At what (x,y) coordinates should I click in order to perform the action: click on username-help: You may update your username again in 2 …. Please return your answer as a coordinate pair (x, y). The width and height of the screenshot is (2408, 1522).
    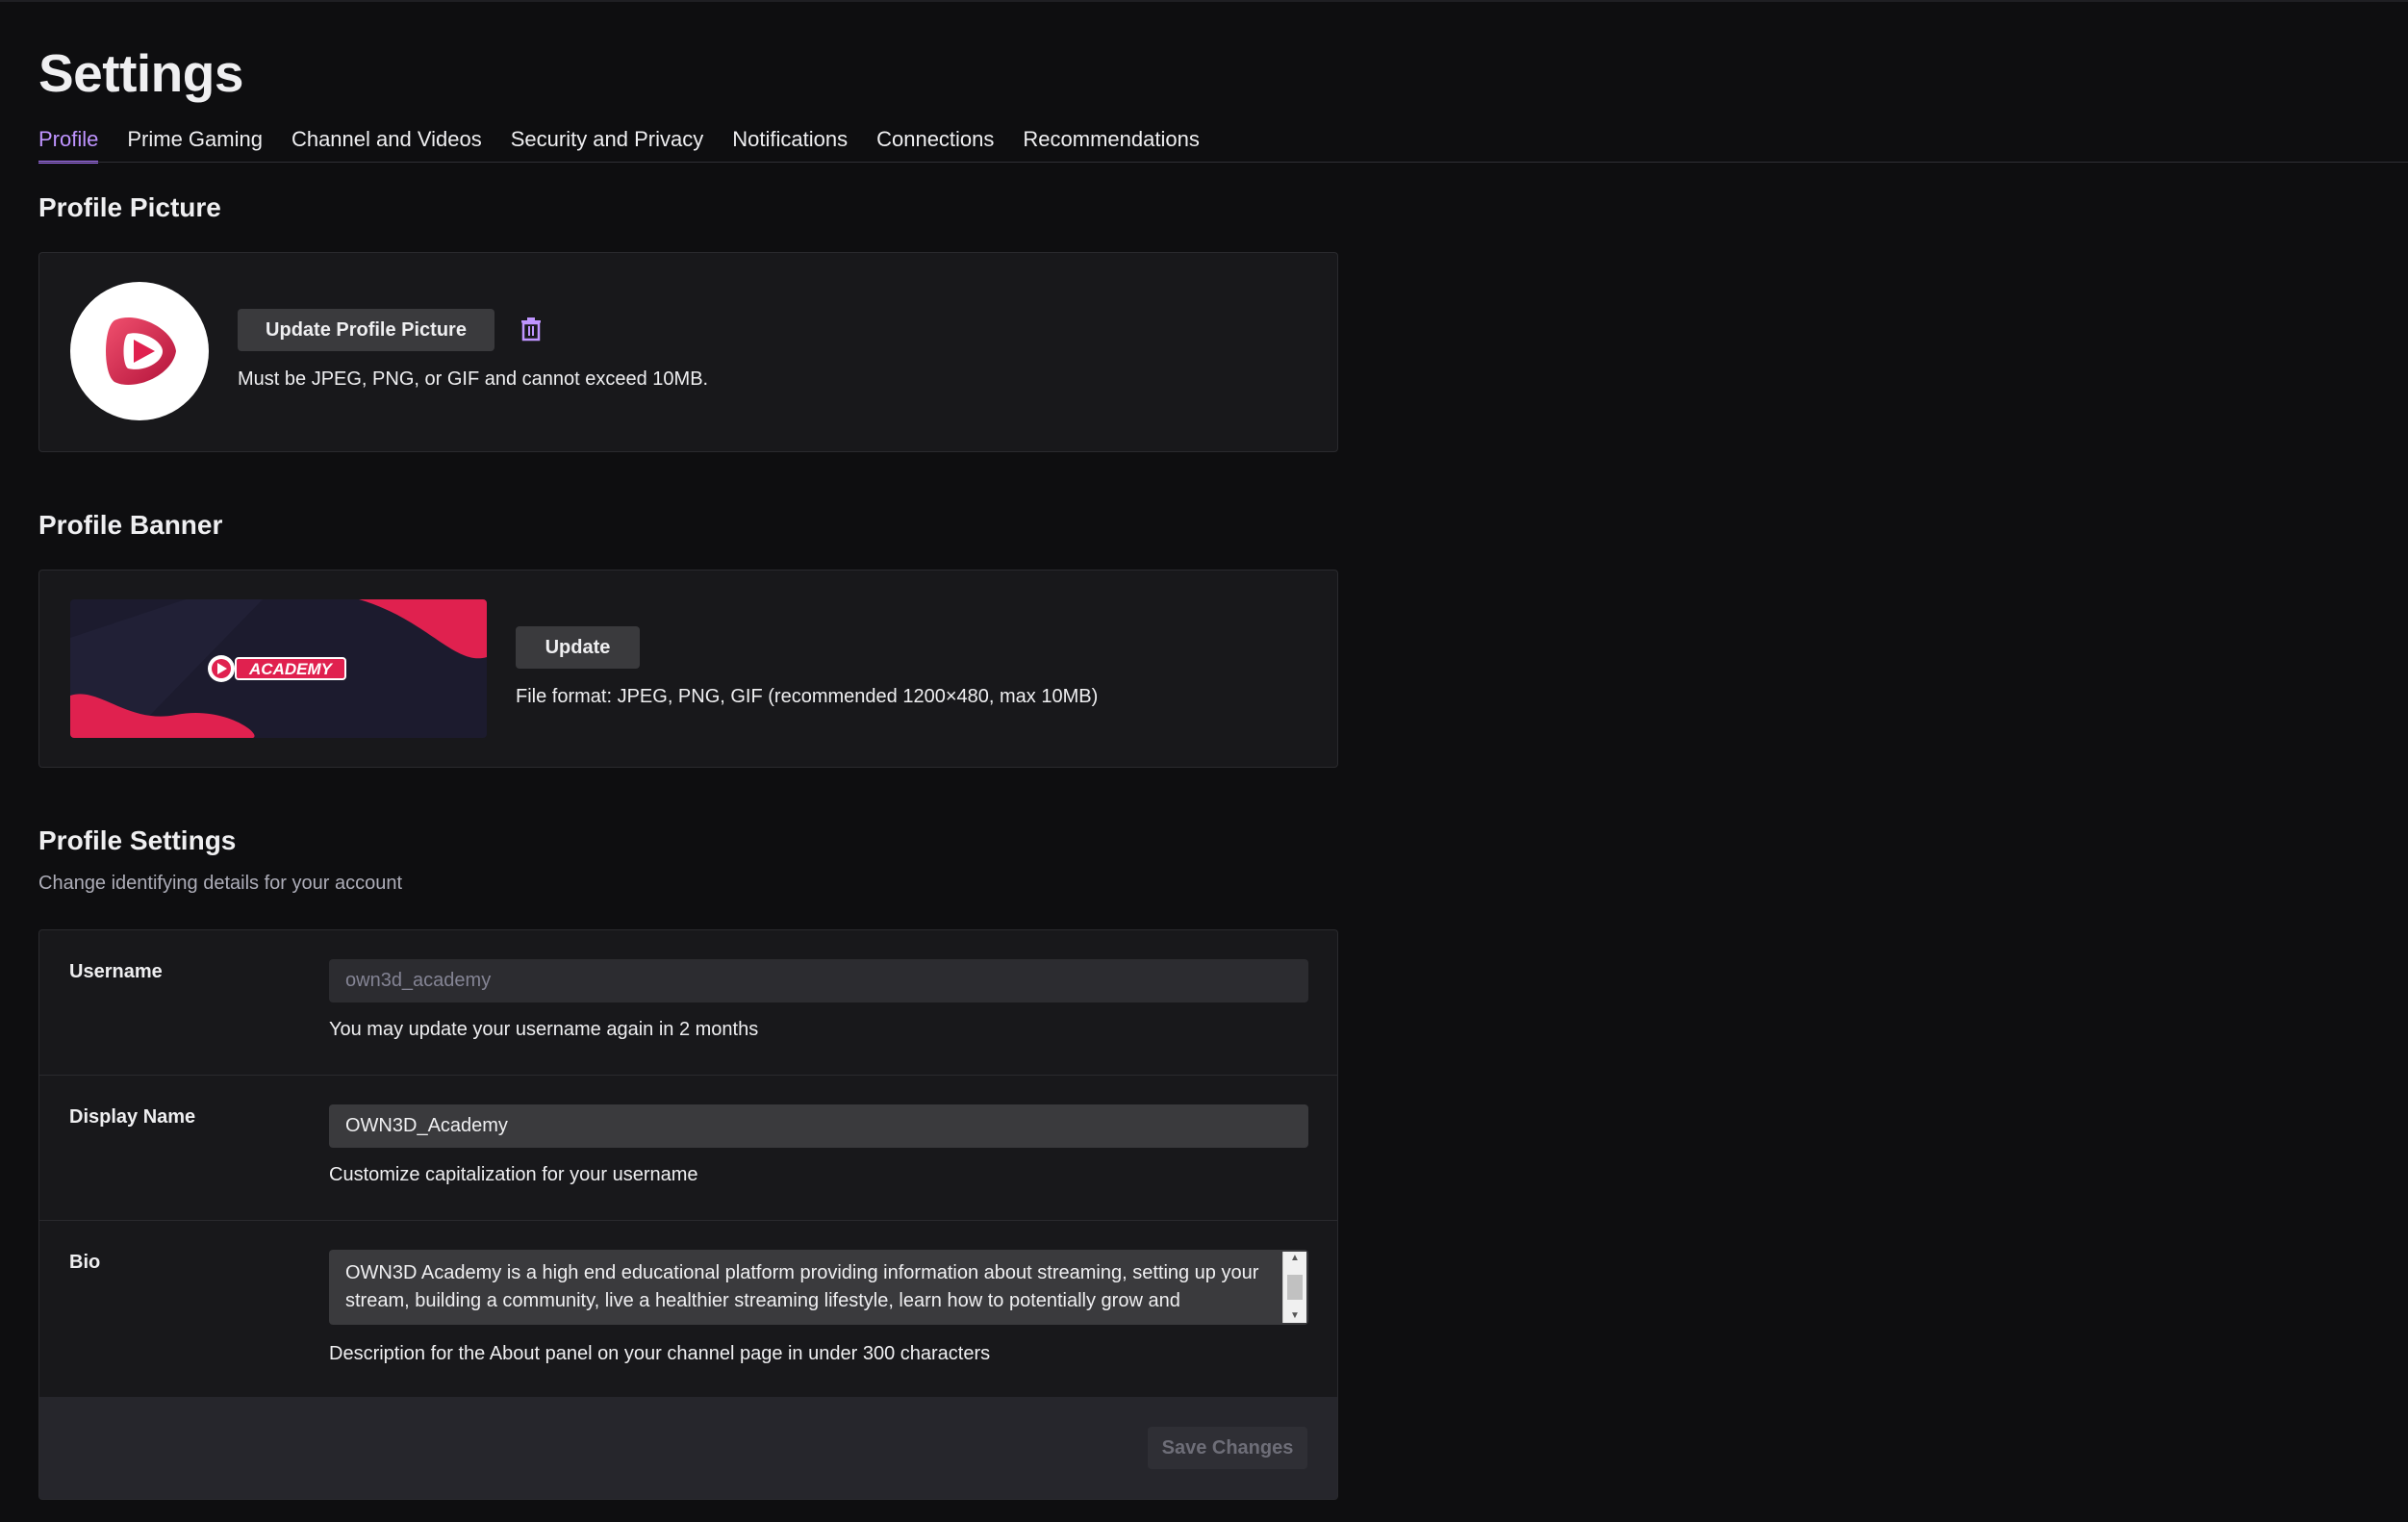
    Looking at the image, I should click on (544, 1029).